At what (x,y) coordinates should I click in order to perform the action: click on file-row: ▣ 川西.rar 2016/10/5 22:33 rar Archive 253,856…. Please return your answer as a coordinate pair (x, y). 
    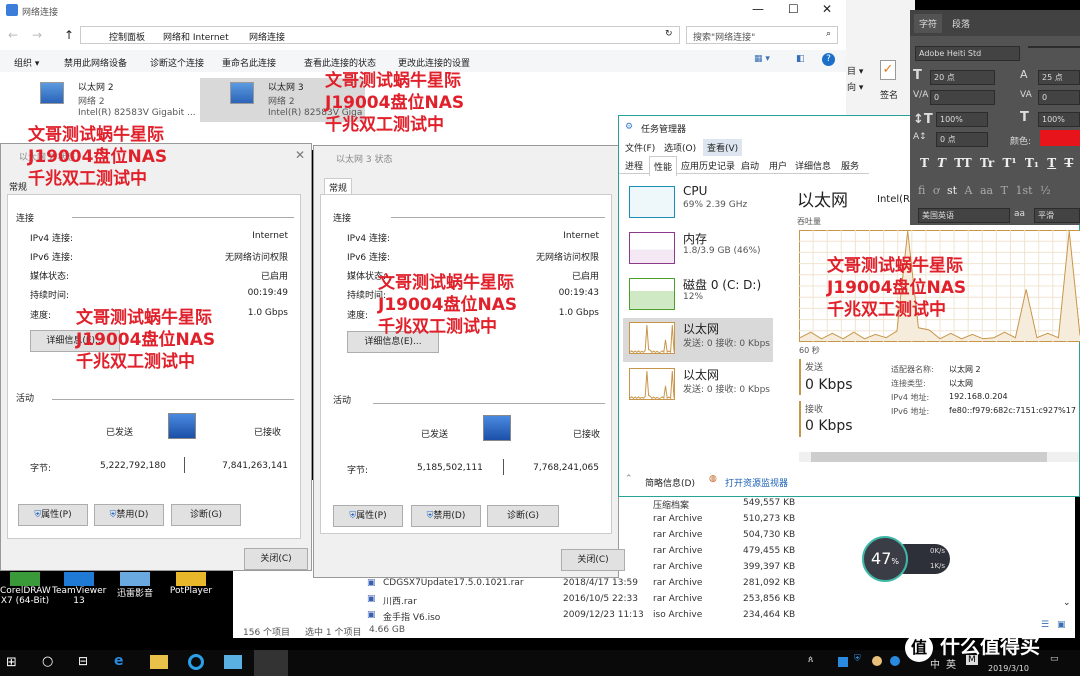
    Looking at the image, I should click on (643, 602).